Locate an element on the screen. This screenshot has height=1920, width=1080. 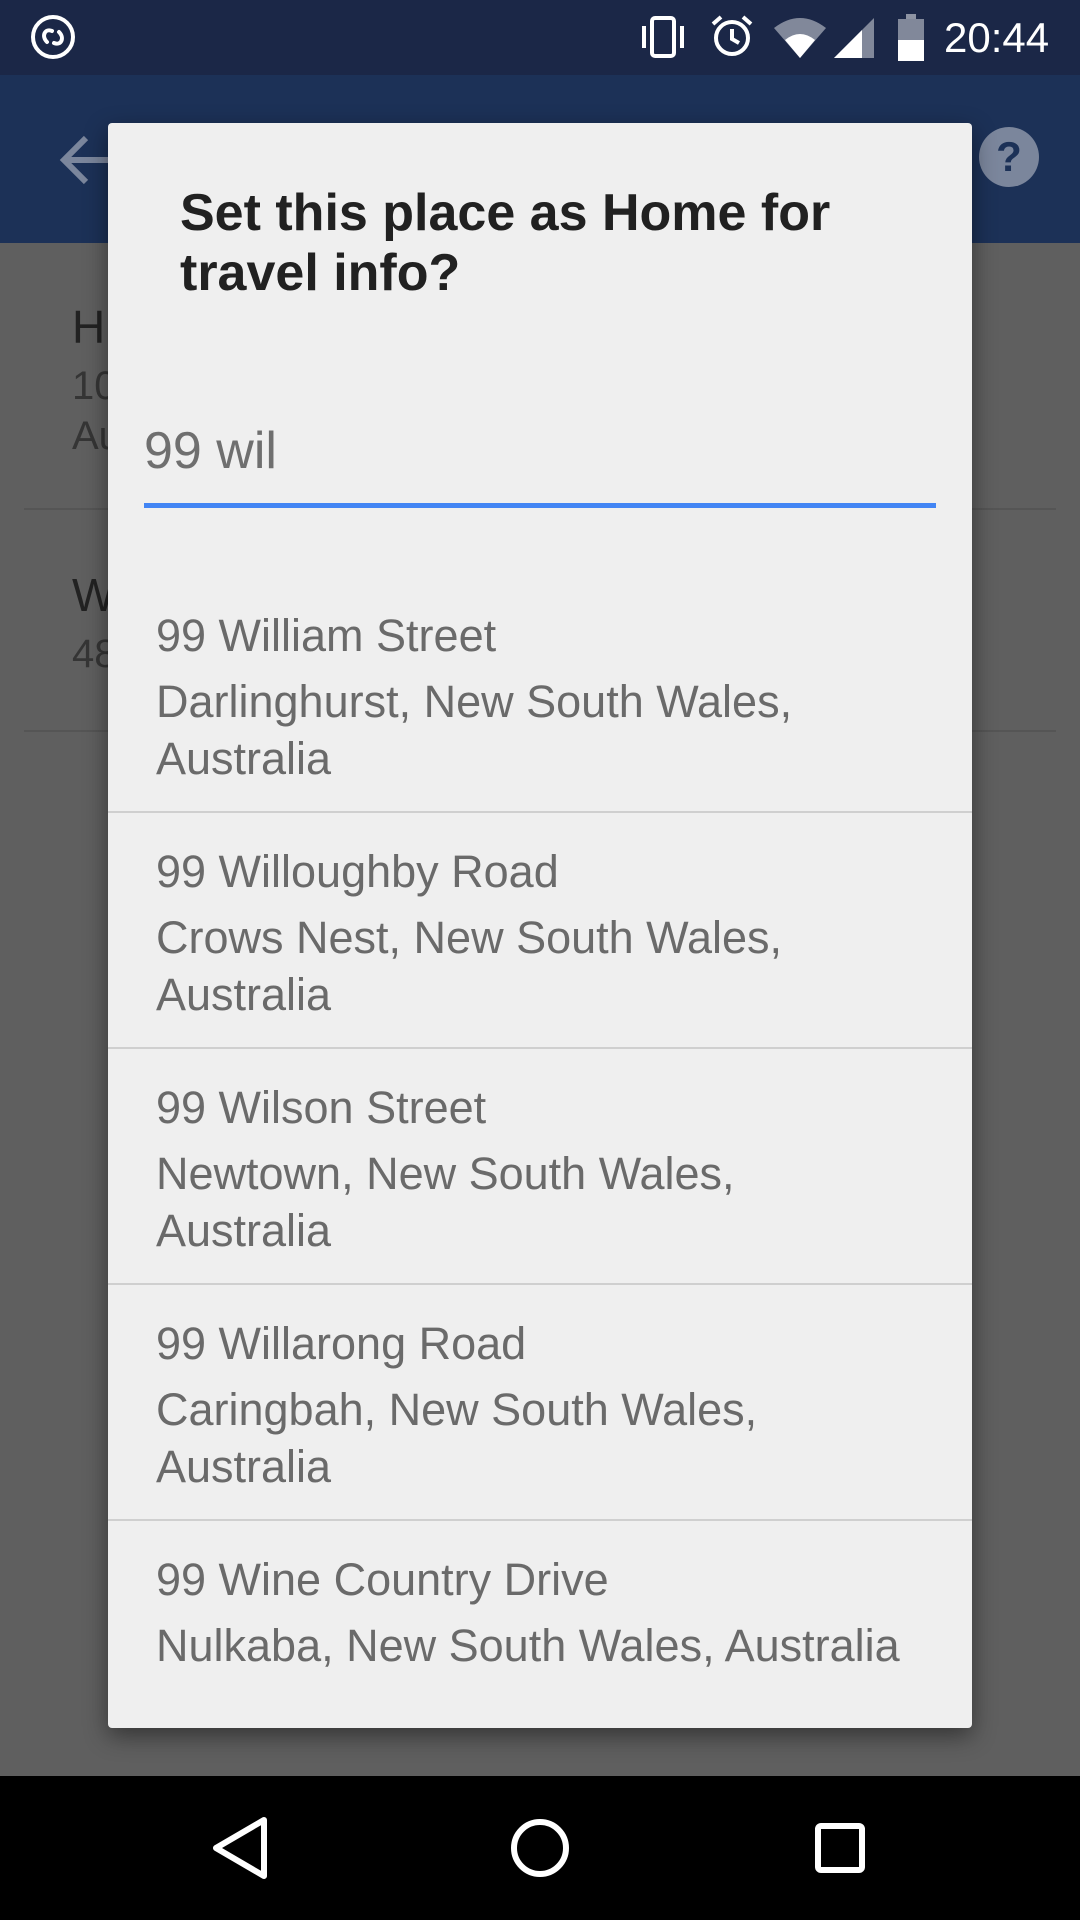
result-address: Crows Nest, New South Wales, Australia is located at coordinates (469, 966).